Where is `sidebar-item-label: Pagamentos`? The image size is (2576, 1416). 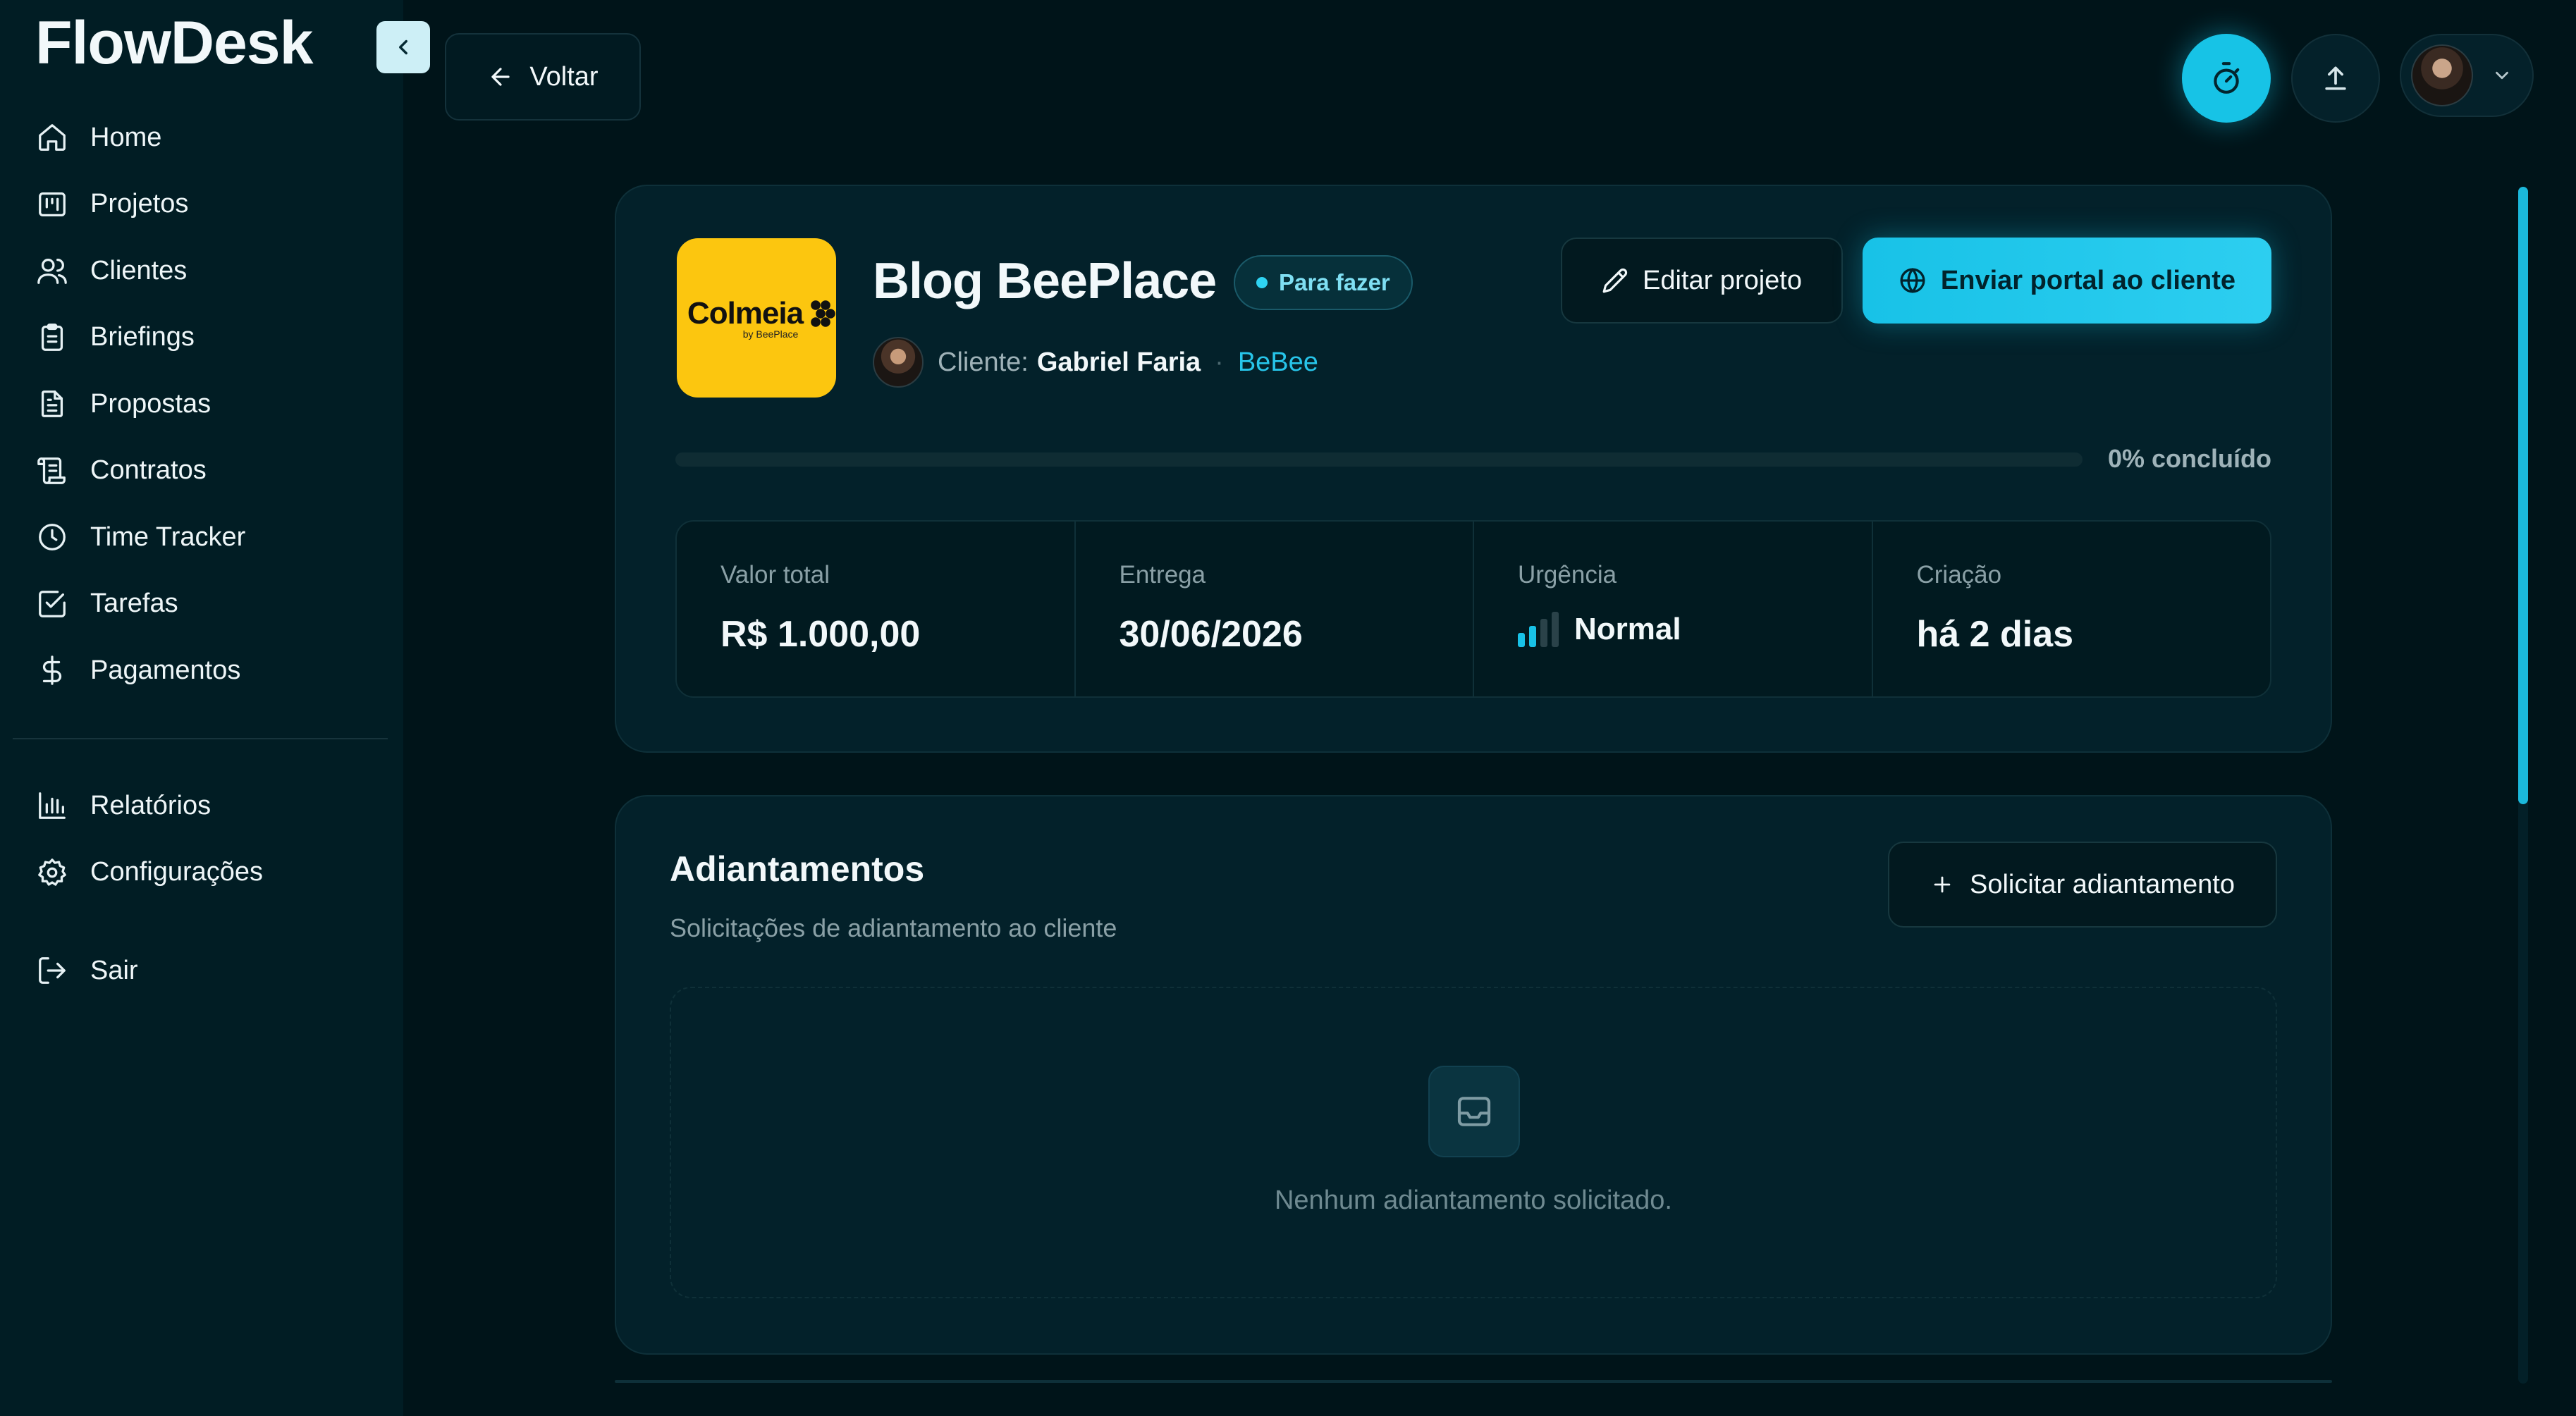
sidebar-item-label: Pagamentos is located at coordinates (165, 670).